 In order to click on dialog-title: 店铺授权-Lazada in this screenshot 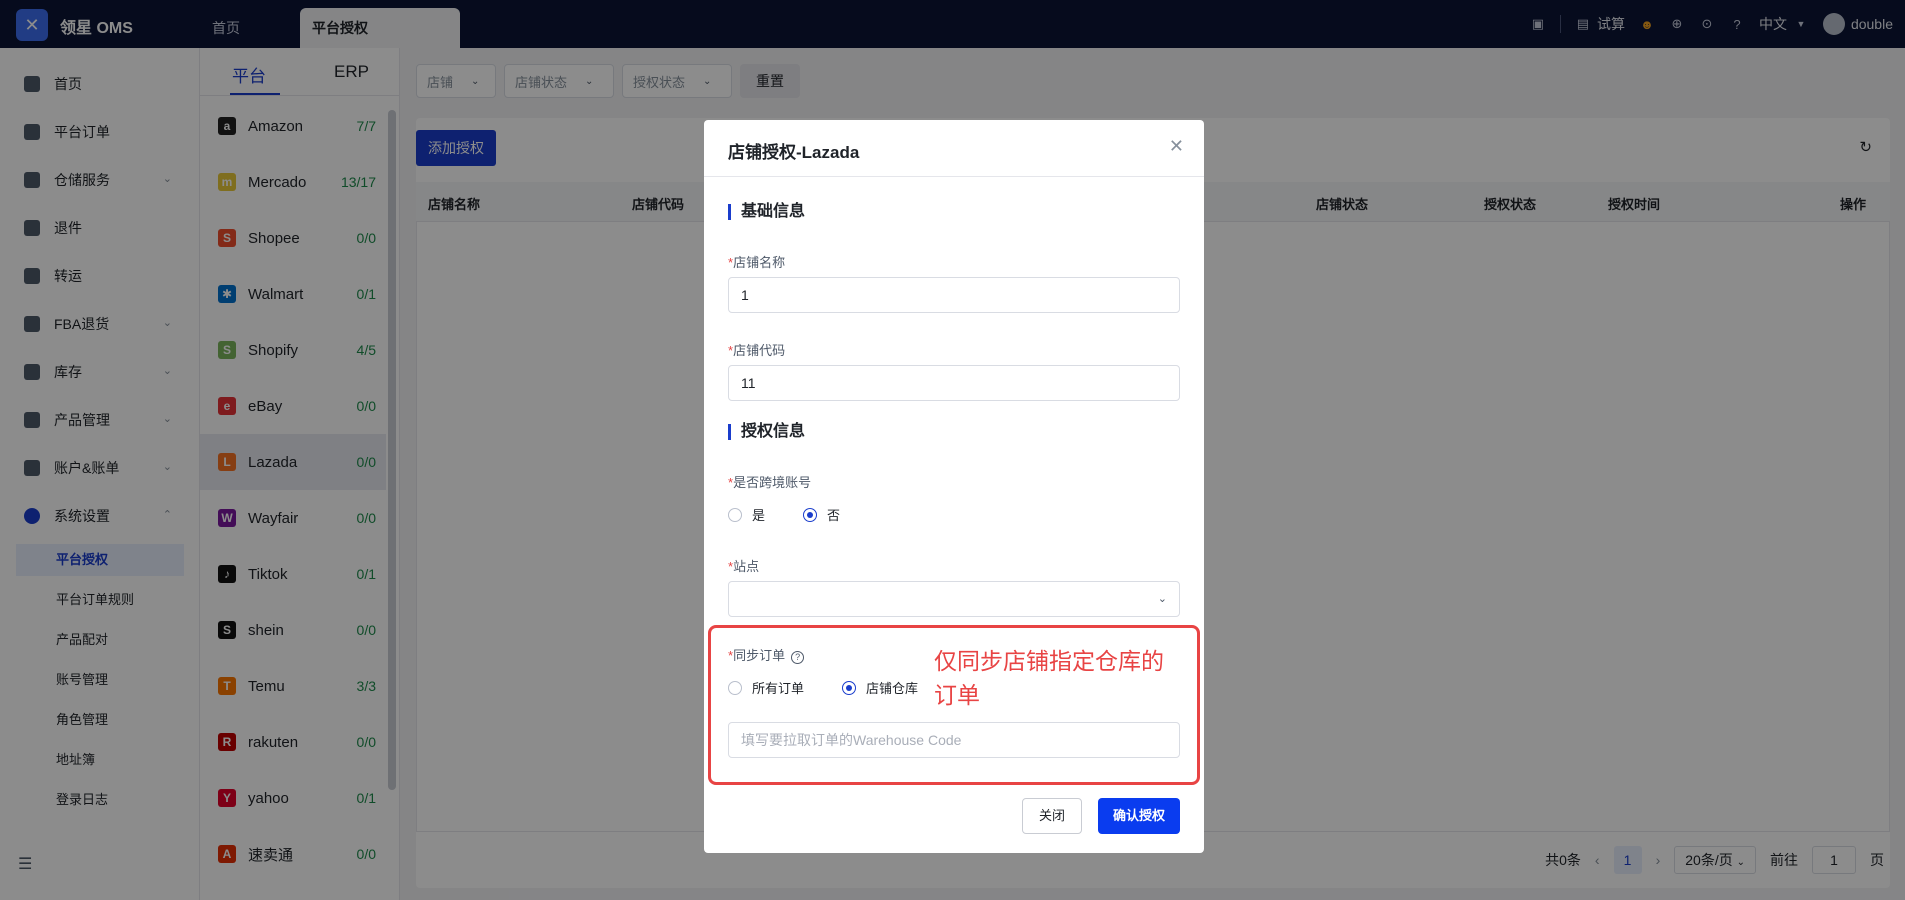, I will do `click(794, 152)`.